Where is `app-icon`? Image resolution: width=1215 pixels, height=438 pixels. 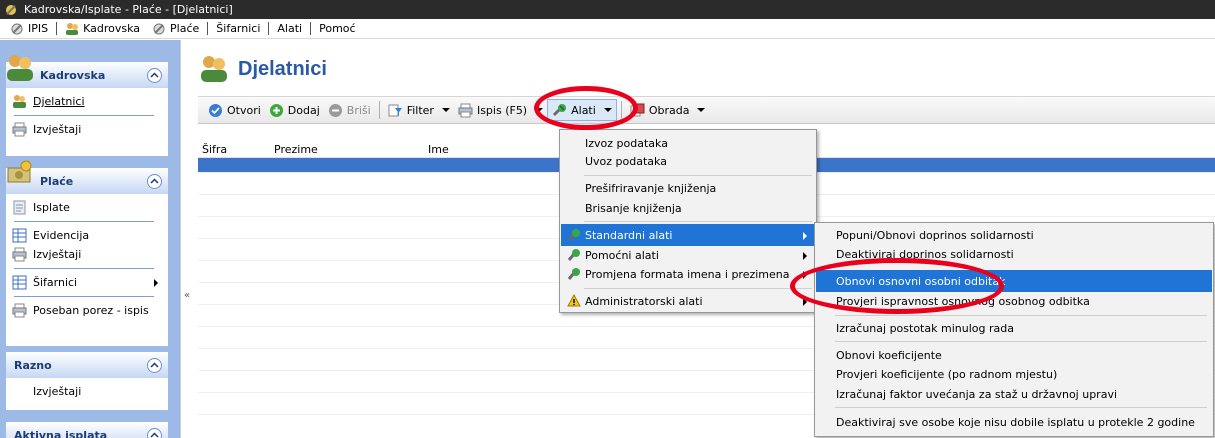
app-icon is located at coordinates (11, 9).